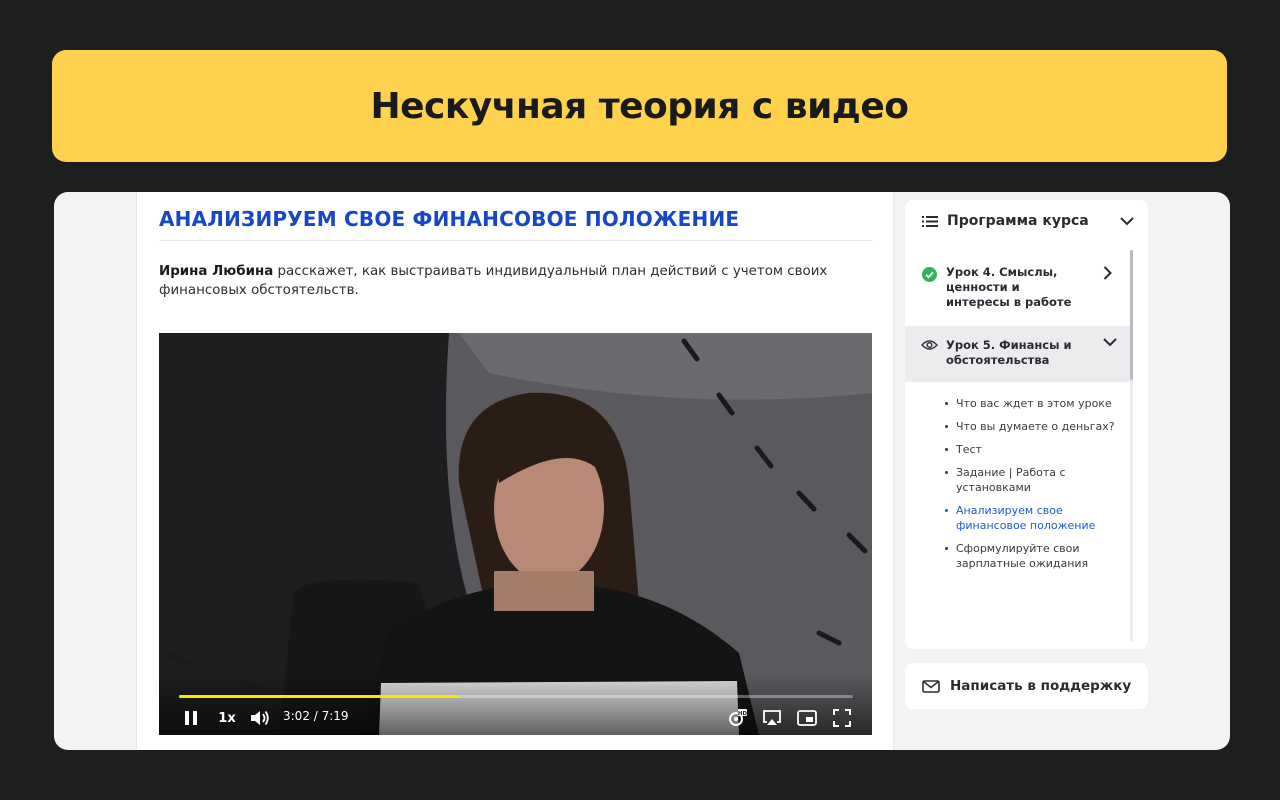 The height and width of the screenshot is (800, 1280). What do you see at coordinates (742, 714) in the screenshot?
I see `svg-text: HD` at bounding box center [742, 714].